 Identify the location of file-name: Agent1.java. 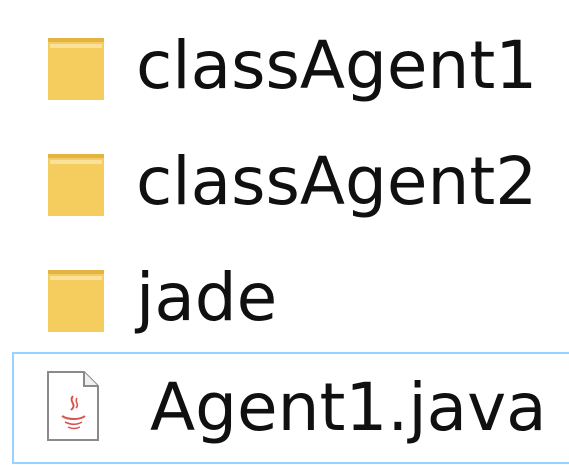
(348, 407).